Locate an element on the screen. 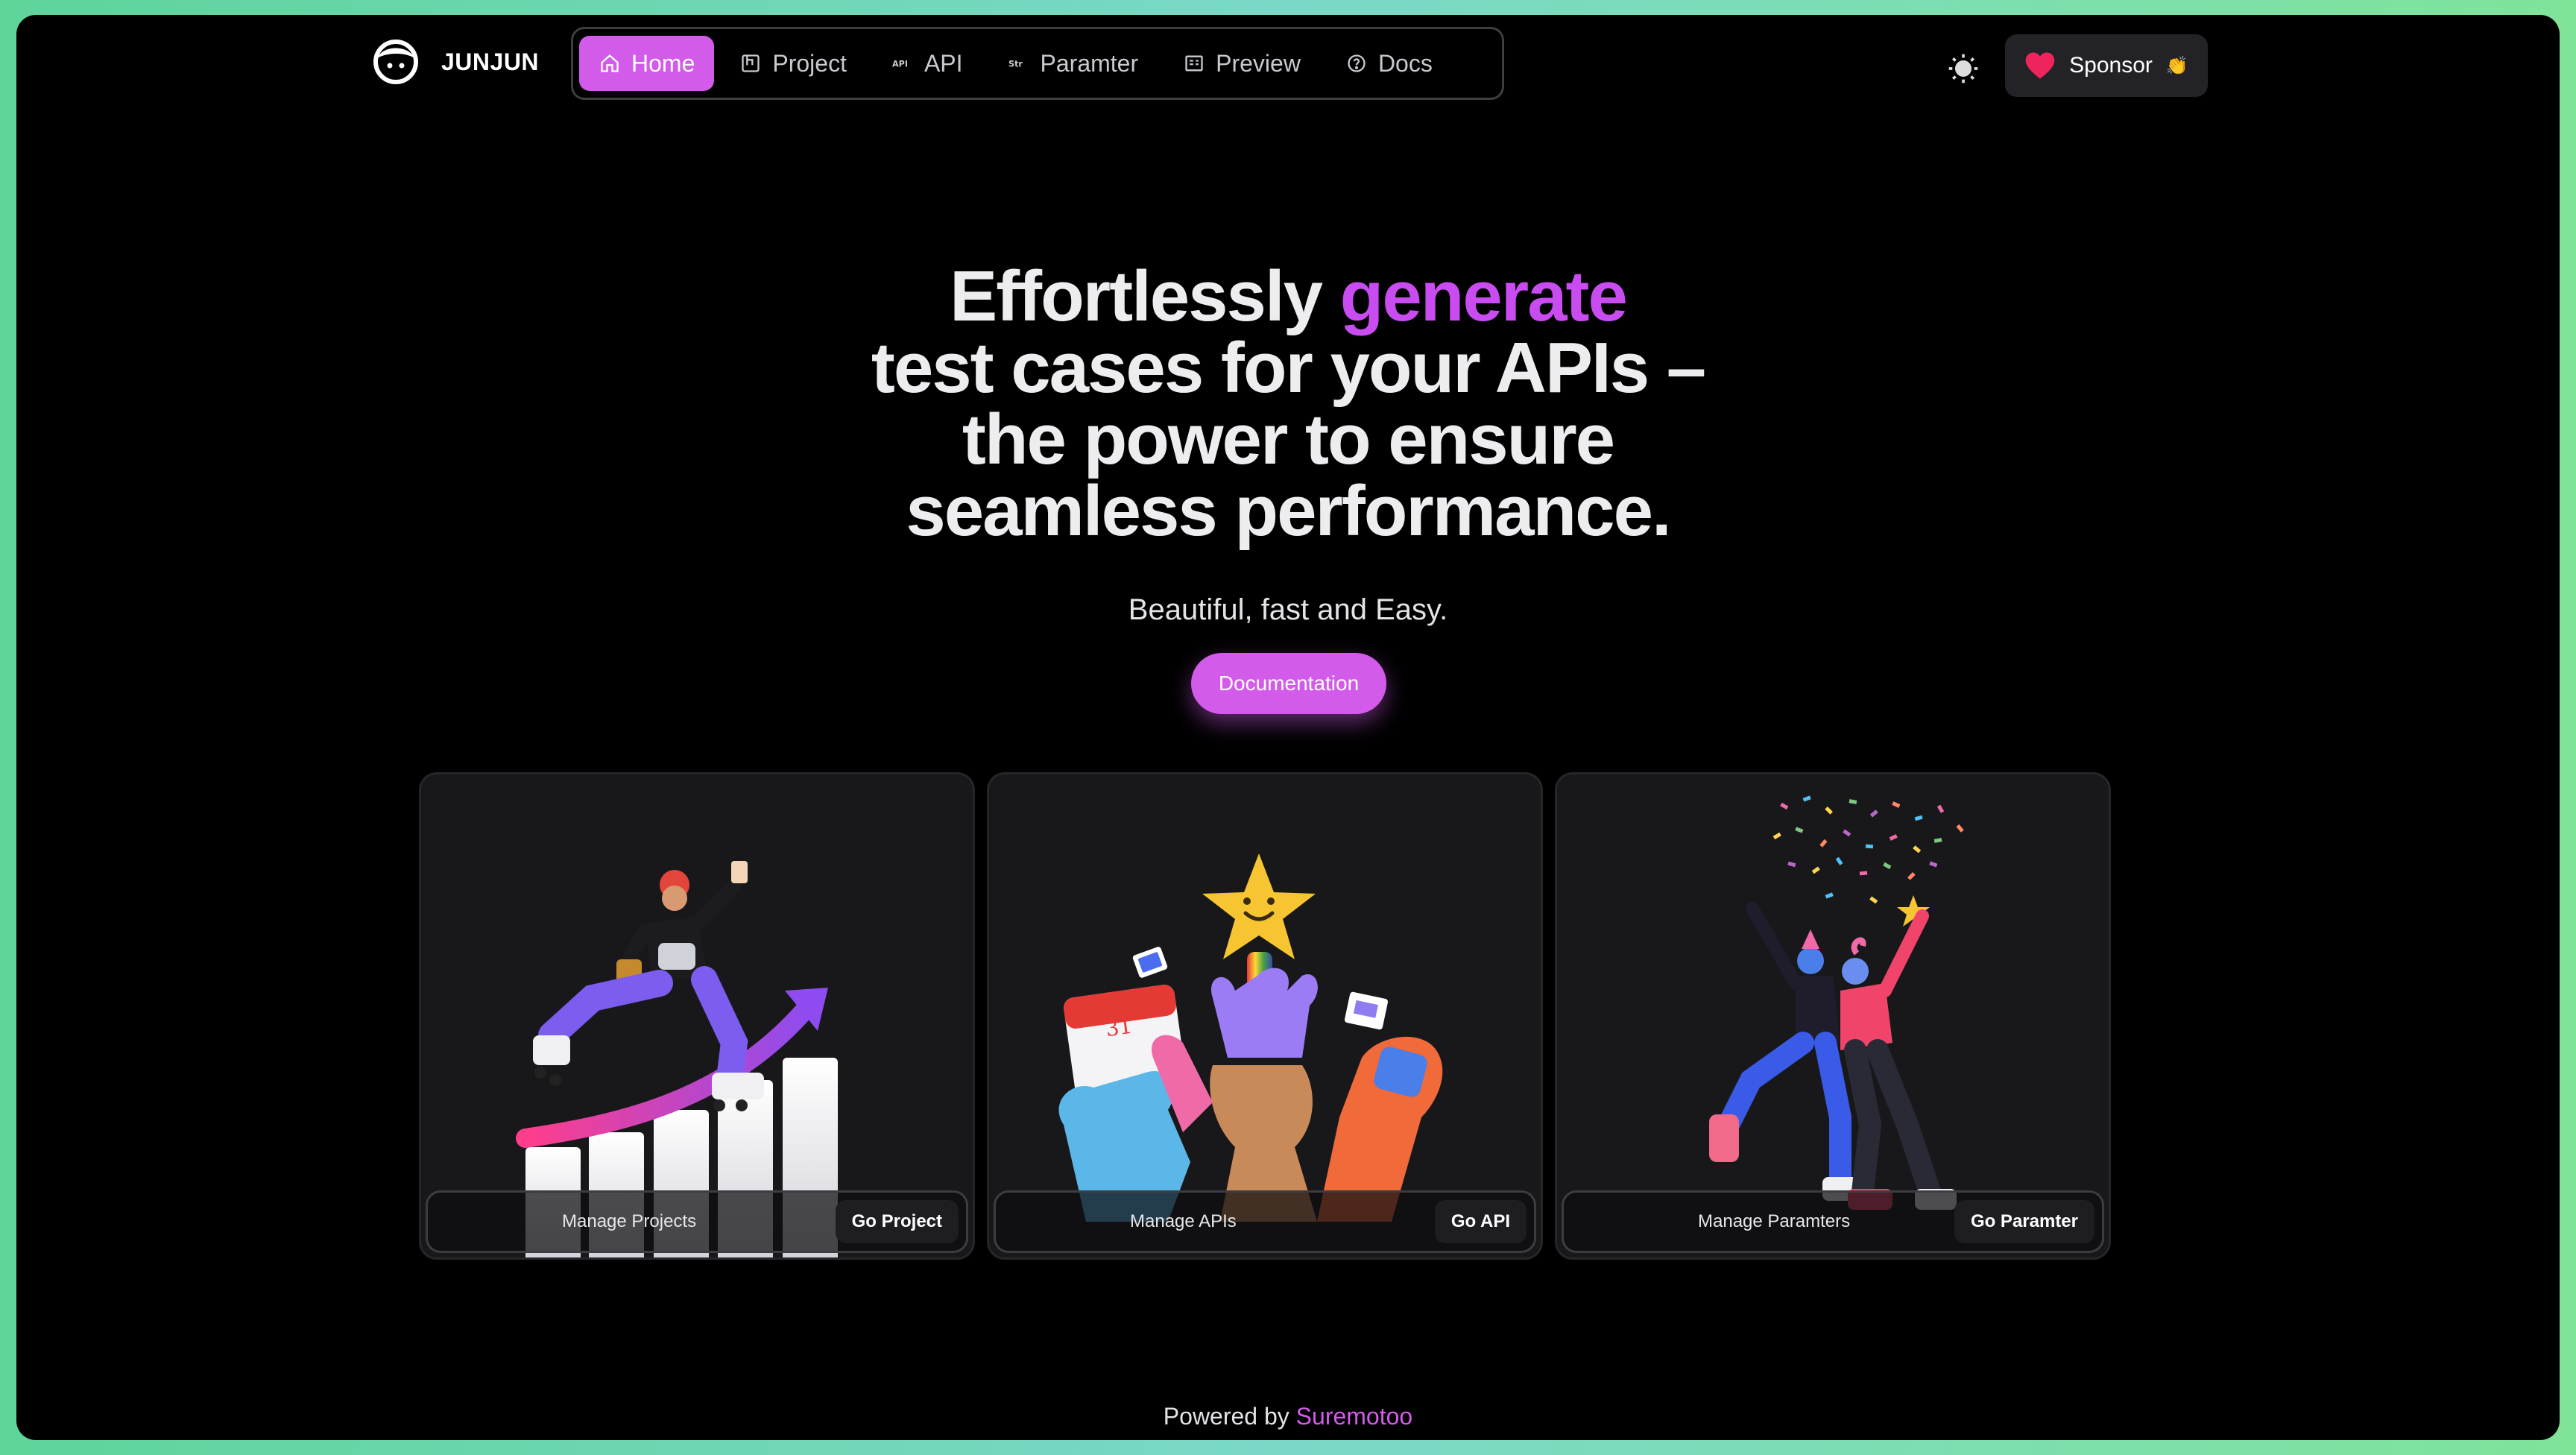 The image size is (2576, 1455). nav-item-project: Project is located at coordinates (793, 63).